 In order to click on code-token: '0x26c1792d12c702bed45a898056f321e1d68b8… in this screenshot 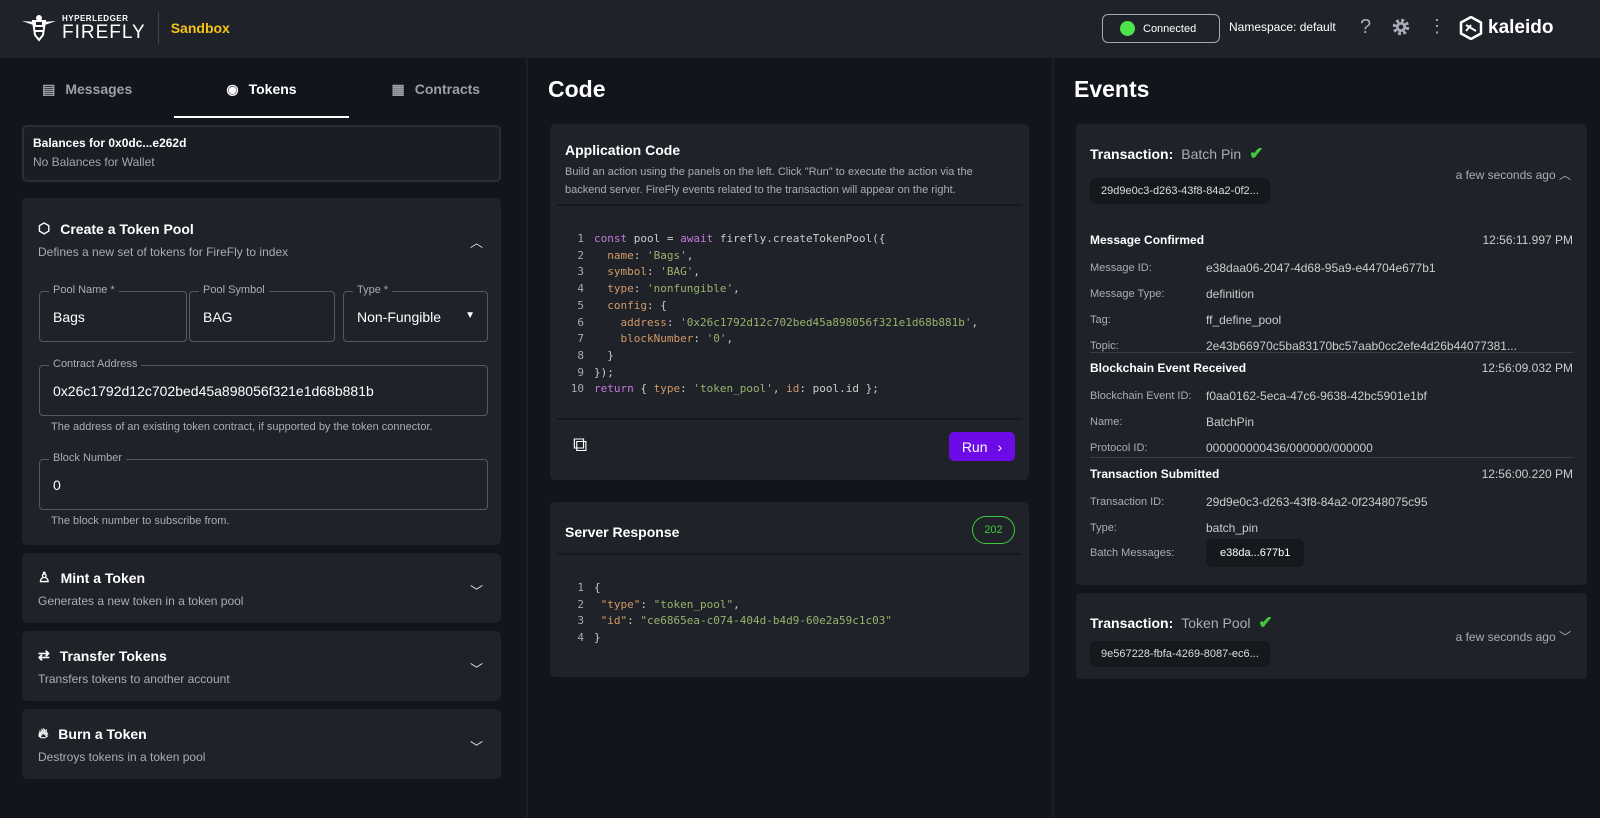, I will do `click(826, 322)`.